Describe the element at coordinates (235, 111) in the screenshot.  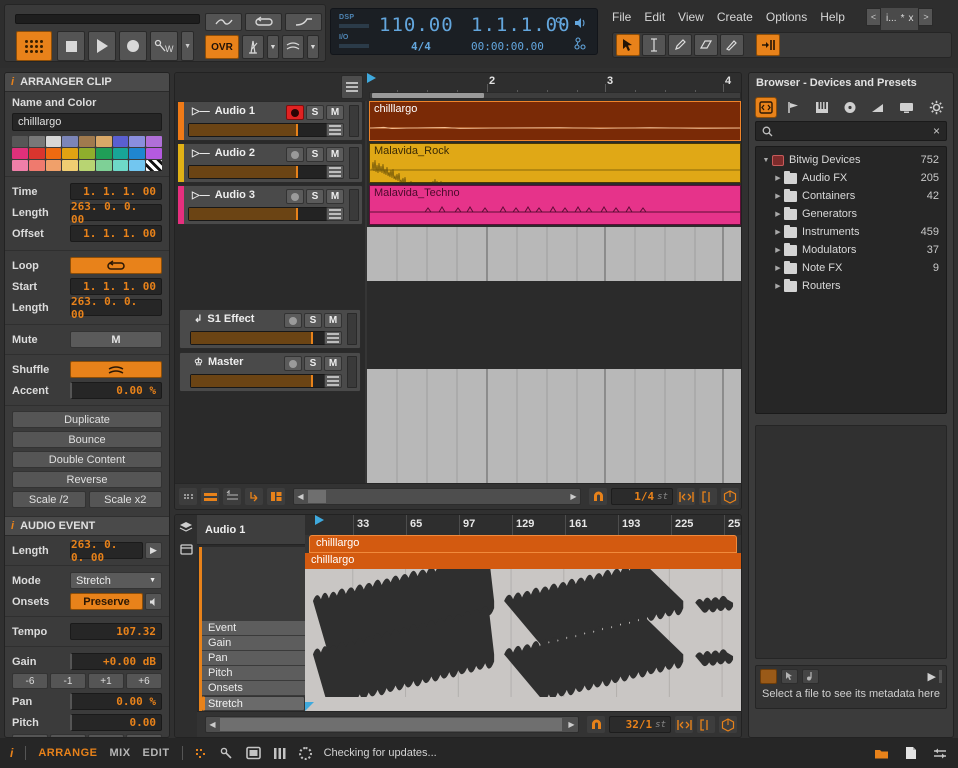
I see `track-name: Audio 1` at that location.